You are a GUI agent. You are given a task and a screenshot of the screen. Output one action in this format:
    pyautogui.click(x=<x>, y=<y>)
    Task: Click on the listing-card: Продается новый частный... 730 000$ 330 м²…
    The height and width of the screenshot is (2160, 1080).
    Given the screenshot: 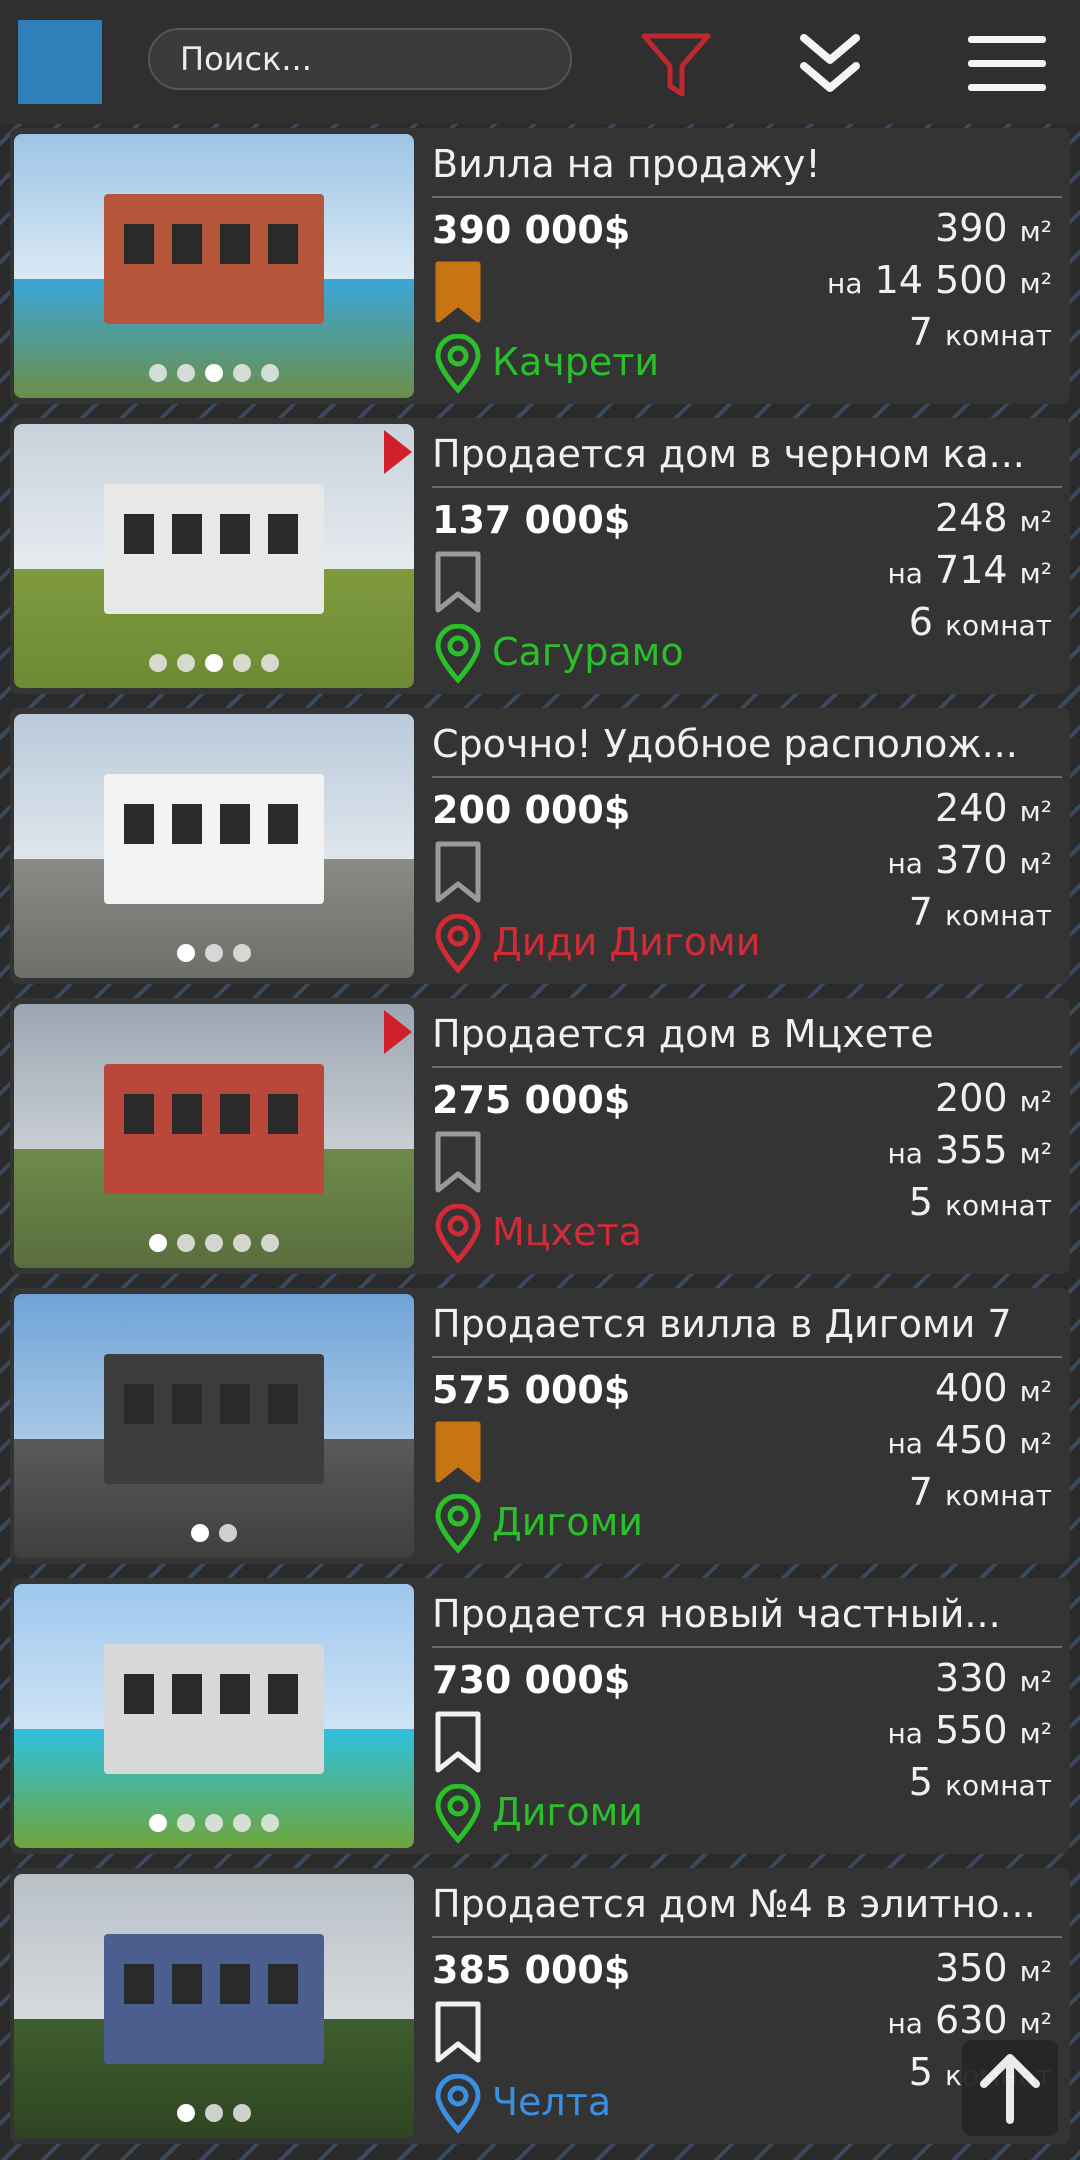 What is the action you would take?
    pyautogui.click(x=540, y=1716)
    